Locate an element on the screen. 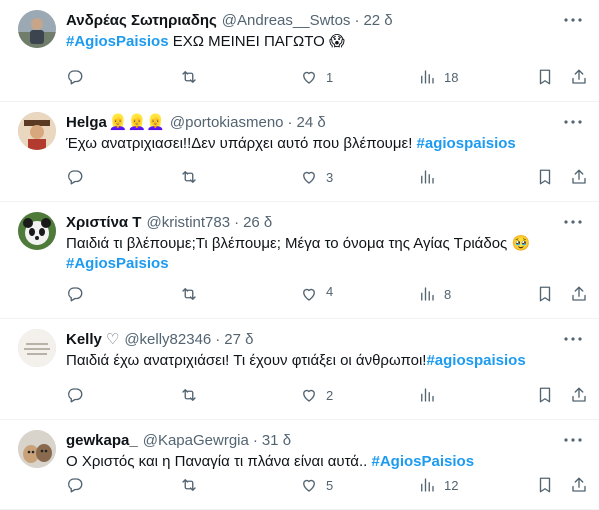 The image size is (599, 510). timestamp: 24 δ is located at coordinates (311, 122).